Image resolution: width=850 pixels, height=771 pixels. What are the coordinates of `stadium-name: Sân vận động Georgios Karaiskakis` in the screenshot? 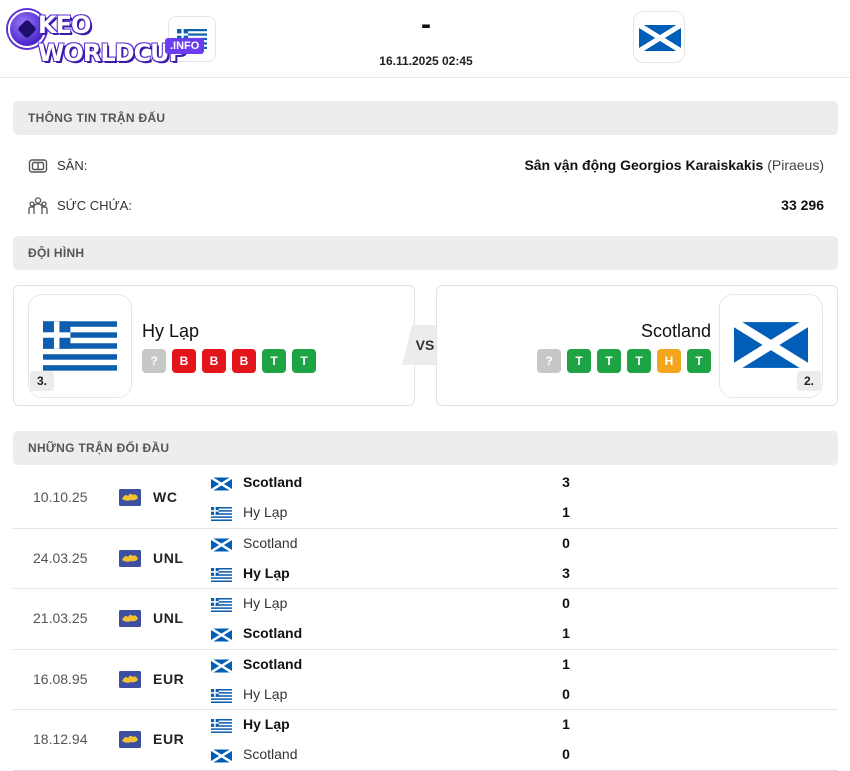 It's located at (644, 165).